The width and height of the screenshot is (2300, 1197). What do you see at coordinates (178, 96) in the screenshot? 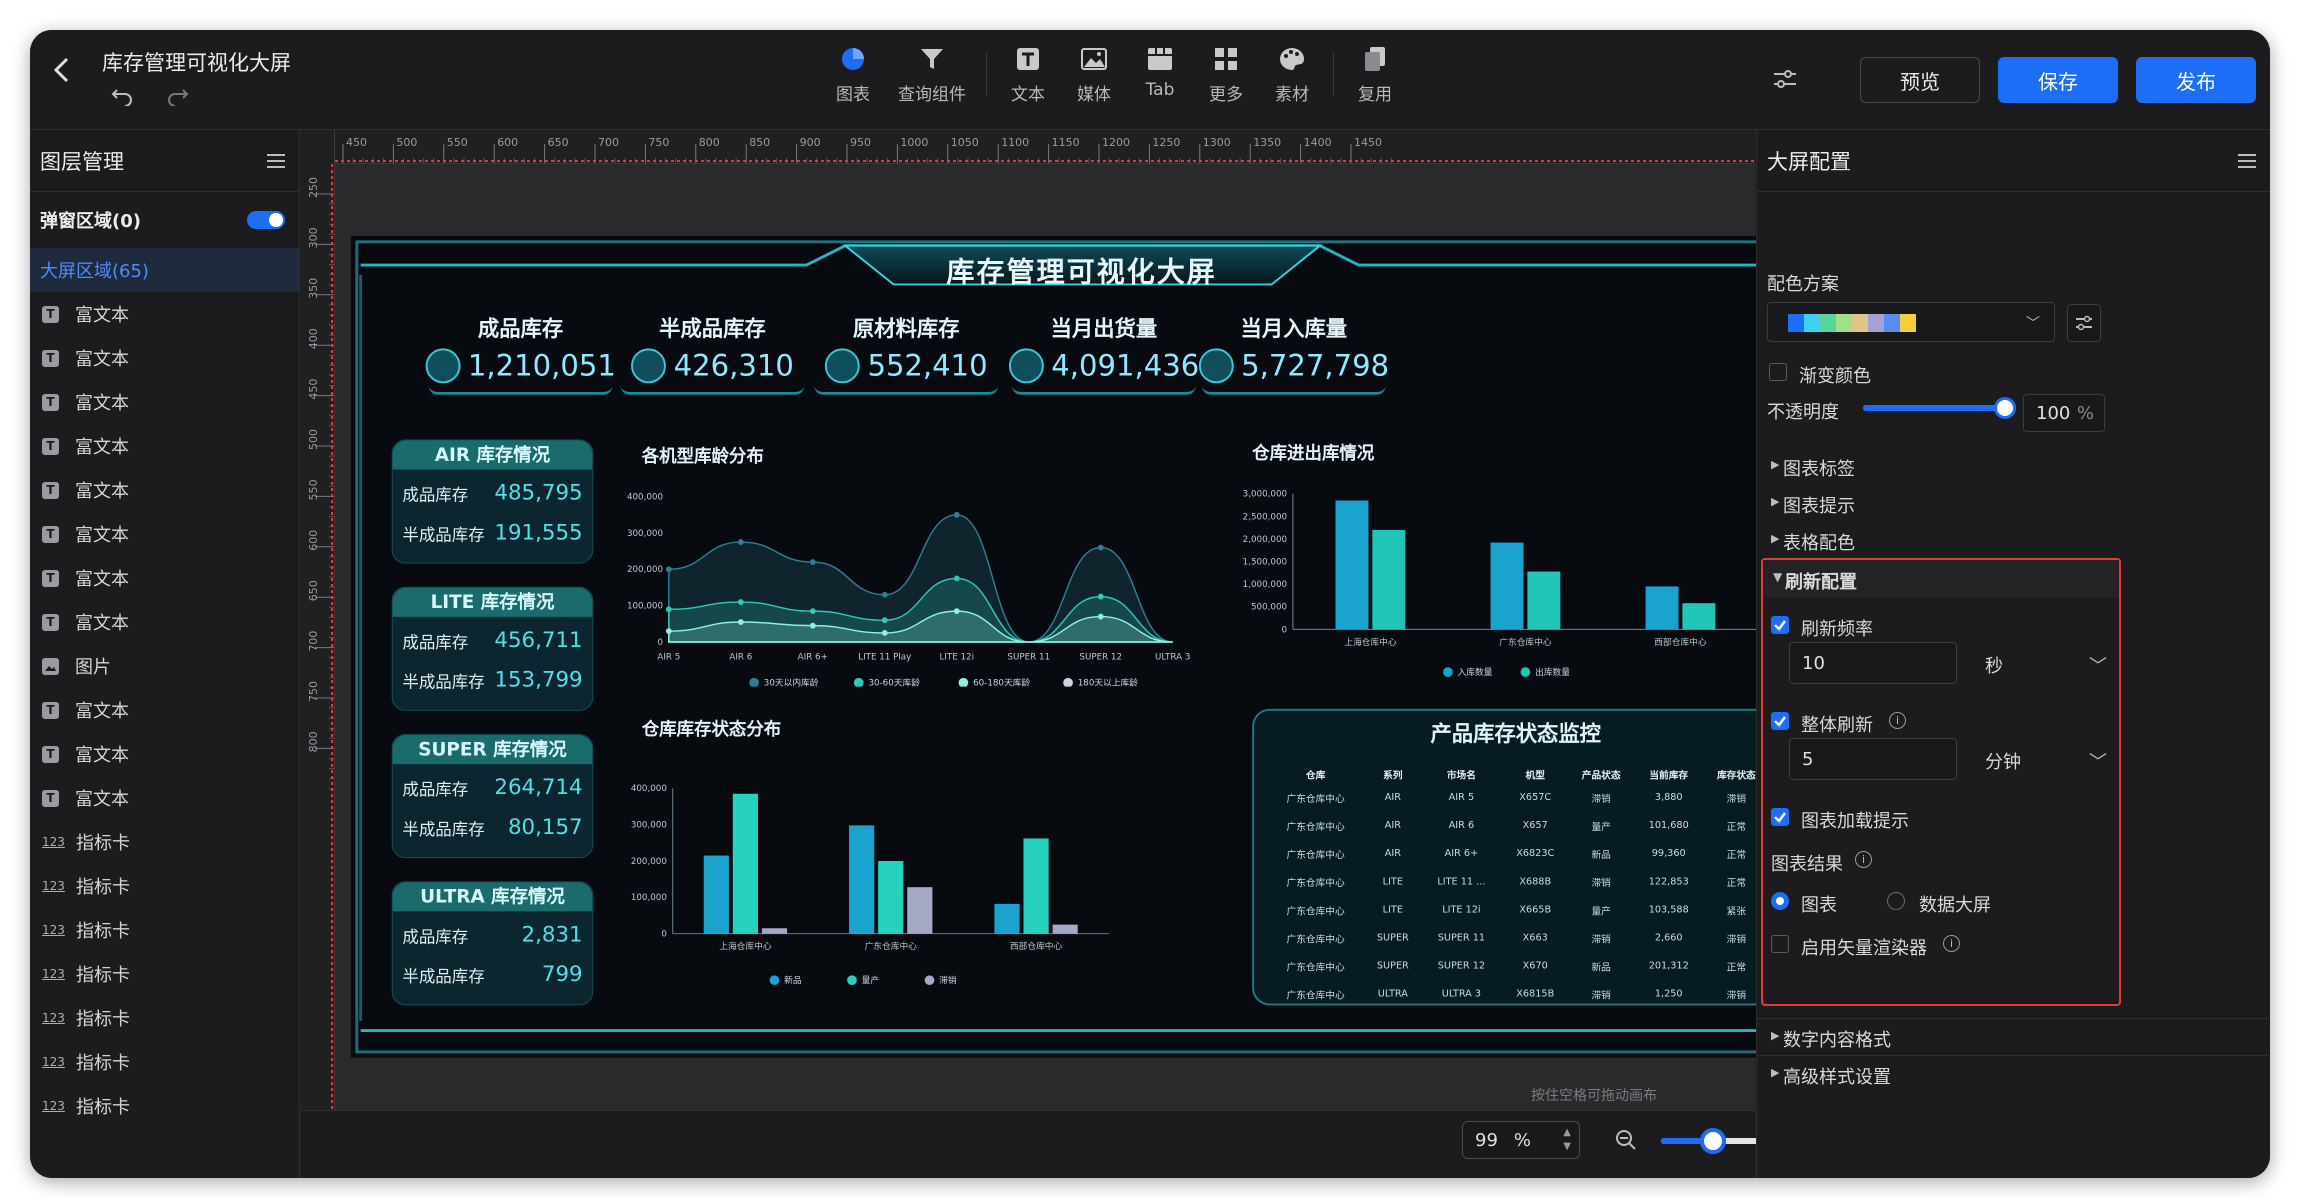
I see `redo-icon` at bounding box center [178, 96].